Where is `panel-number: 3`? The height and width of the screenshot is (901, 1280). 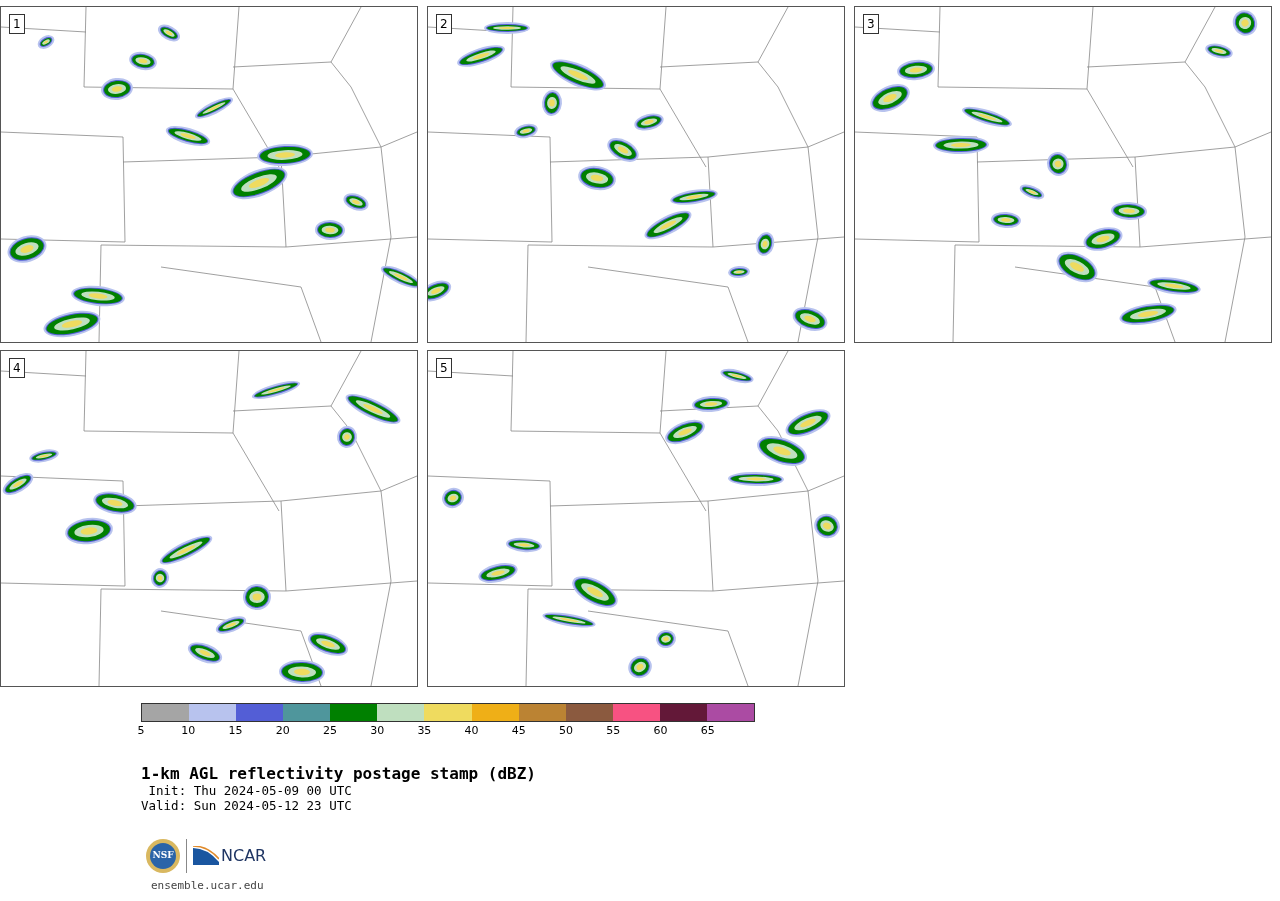 panel-number: 3 is located at coordinates (871, 24).